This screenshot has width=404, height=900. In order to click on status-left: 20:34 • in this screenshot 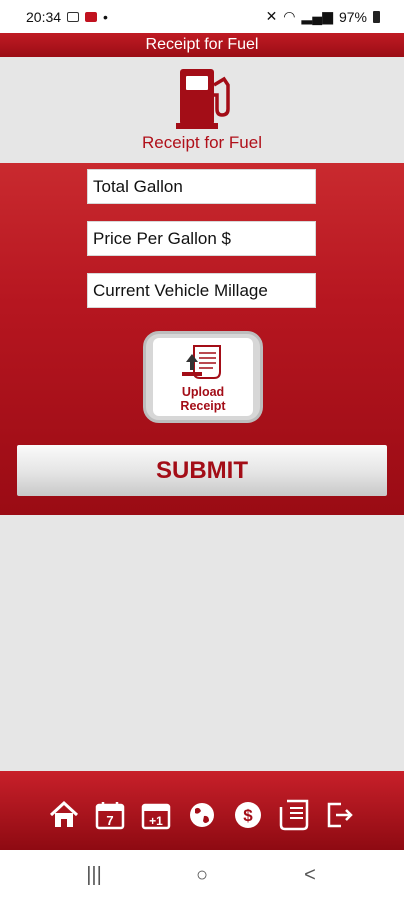, I will do `click(67, 17)`.